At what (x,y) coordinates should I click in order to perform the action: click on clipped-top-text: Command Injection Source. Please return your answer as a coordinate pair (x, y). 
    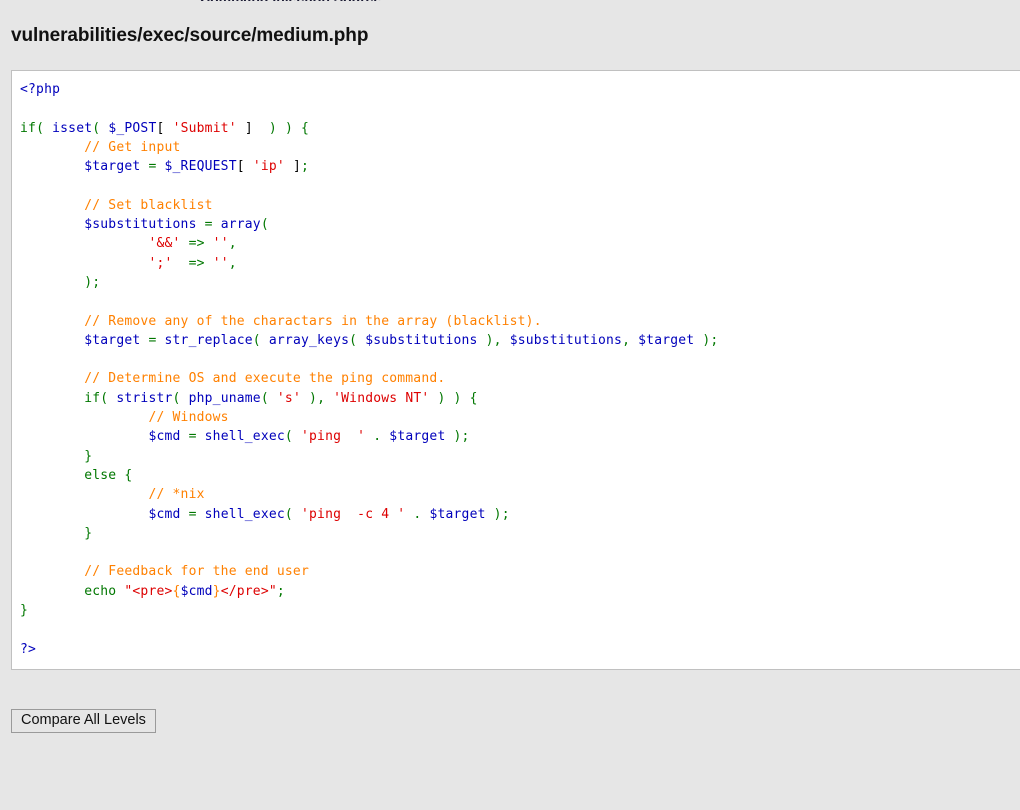
    Looking at the image, I should click on (290, 0).